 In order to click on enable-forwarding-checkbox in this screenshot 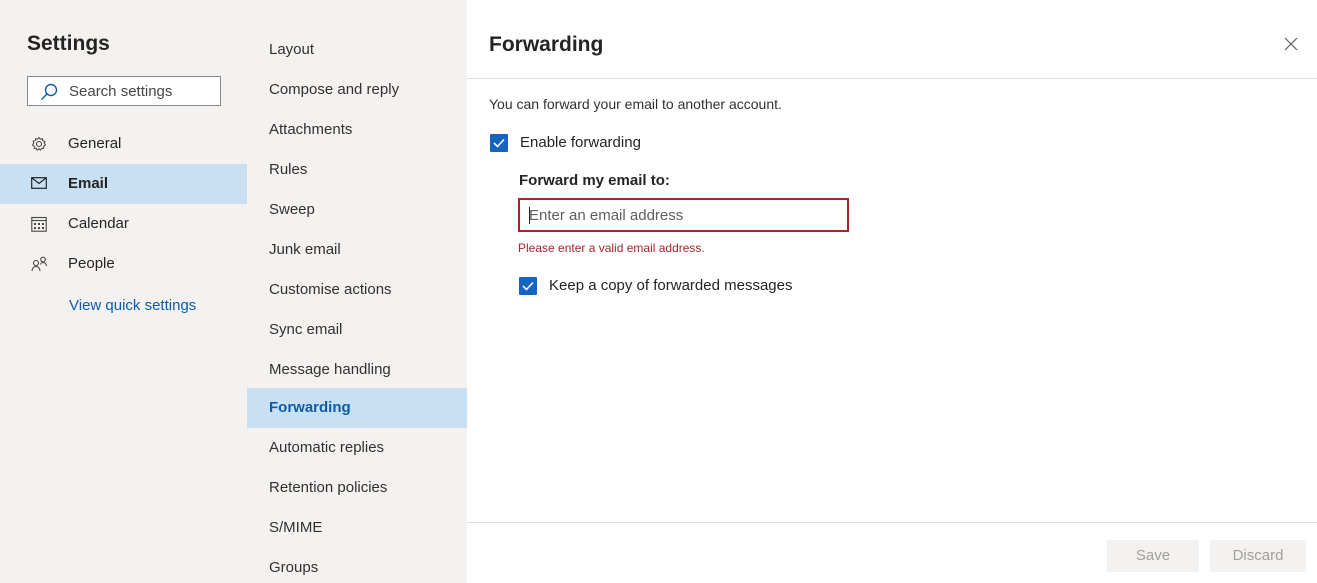, I will do `click(499, 143)`.